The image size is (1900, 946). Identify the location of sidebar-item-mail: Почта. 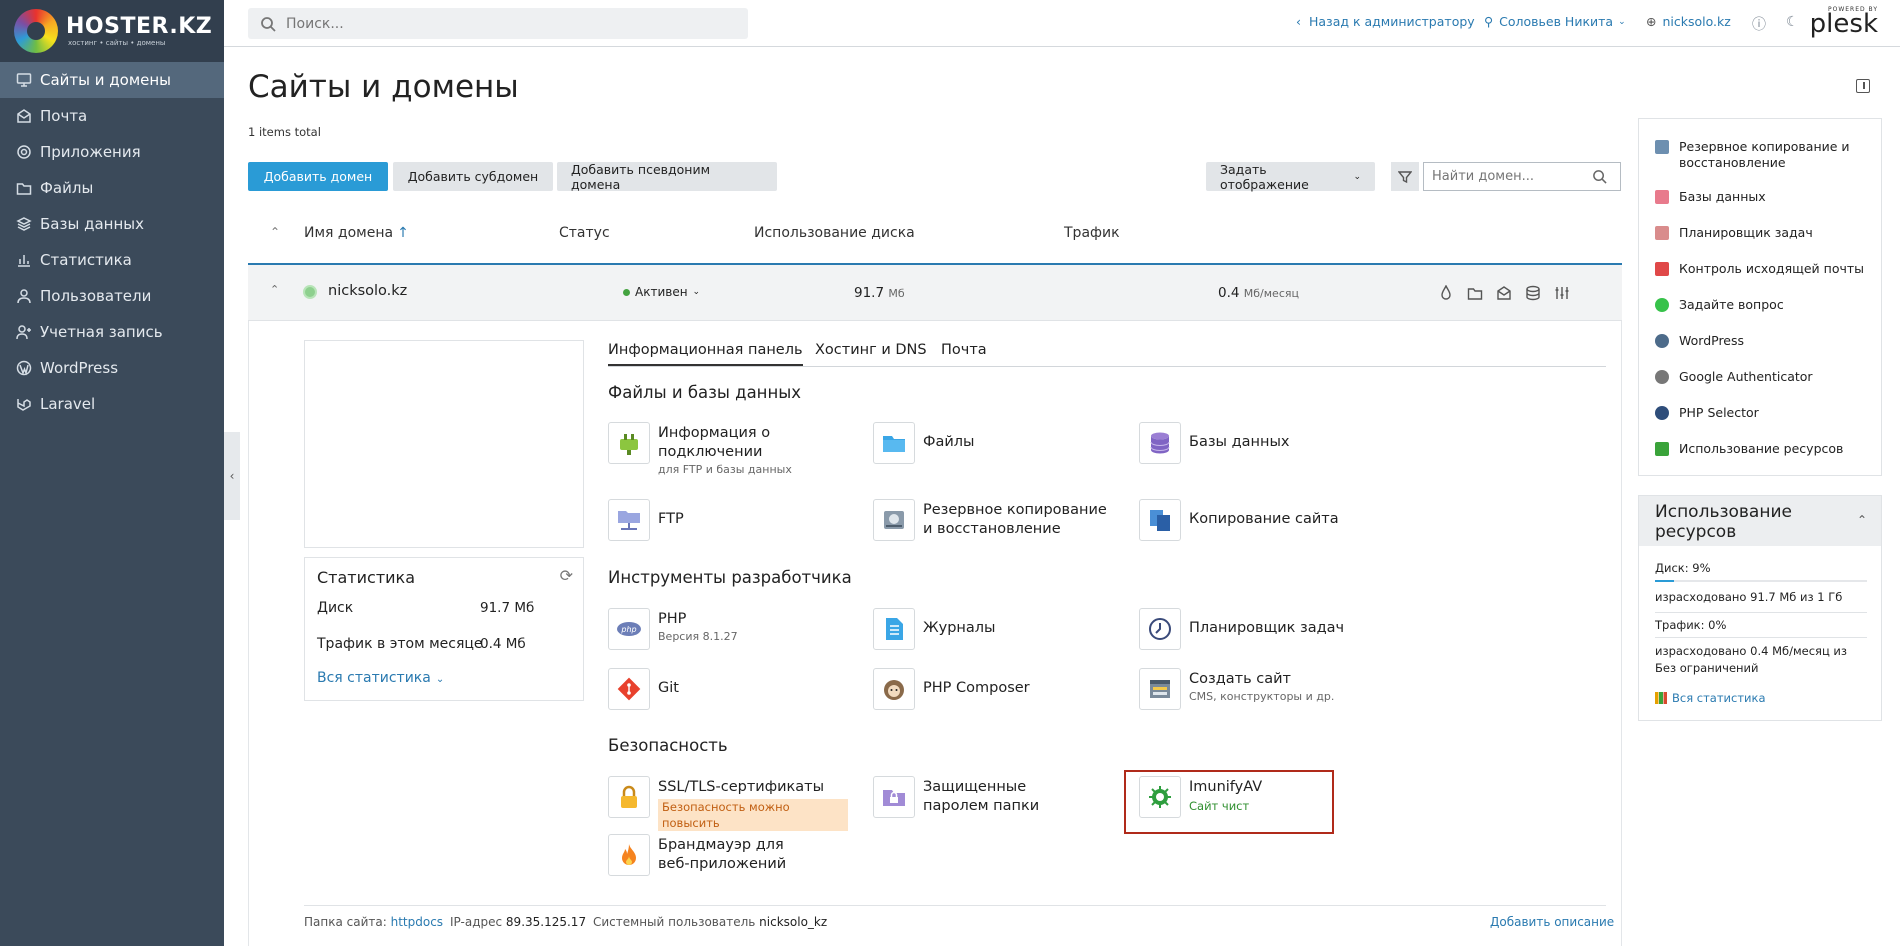
(112, 116).